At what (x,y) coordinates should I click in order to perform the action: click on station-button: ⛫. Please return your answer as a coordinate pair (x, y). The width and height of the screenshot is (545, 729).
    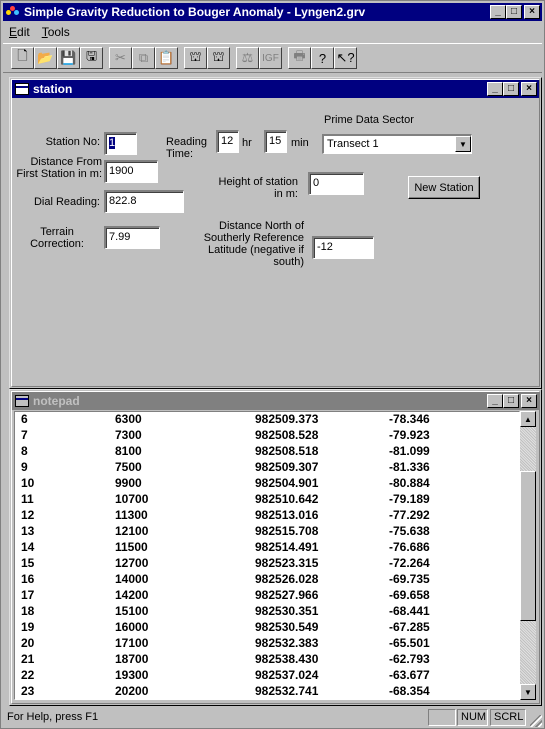
    Looking at the image, I should click on (195, 58).